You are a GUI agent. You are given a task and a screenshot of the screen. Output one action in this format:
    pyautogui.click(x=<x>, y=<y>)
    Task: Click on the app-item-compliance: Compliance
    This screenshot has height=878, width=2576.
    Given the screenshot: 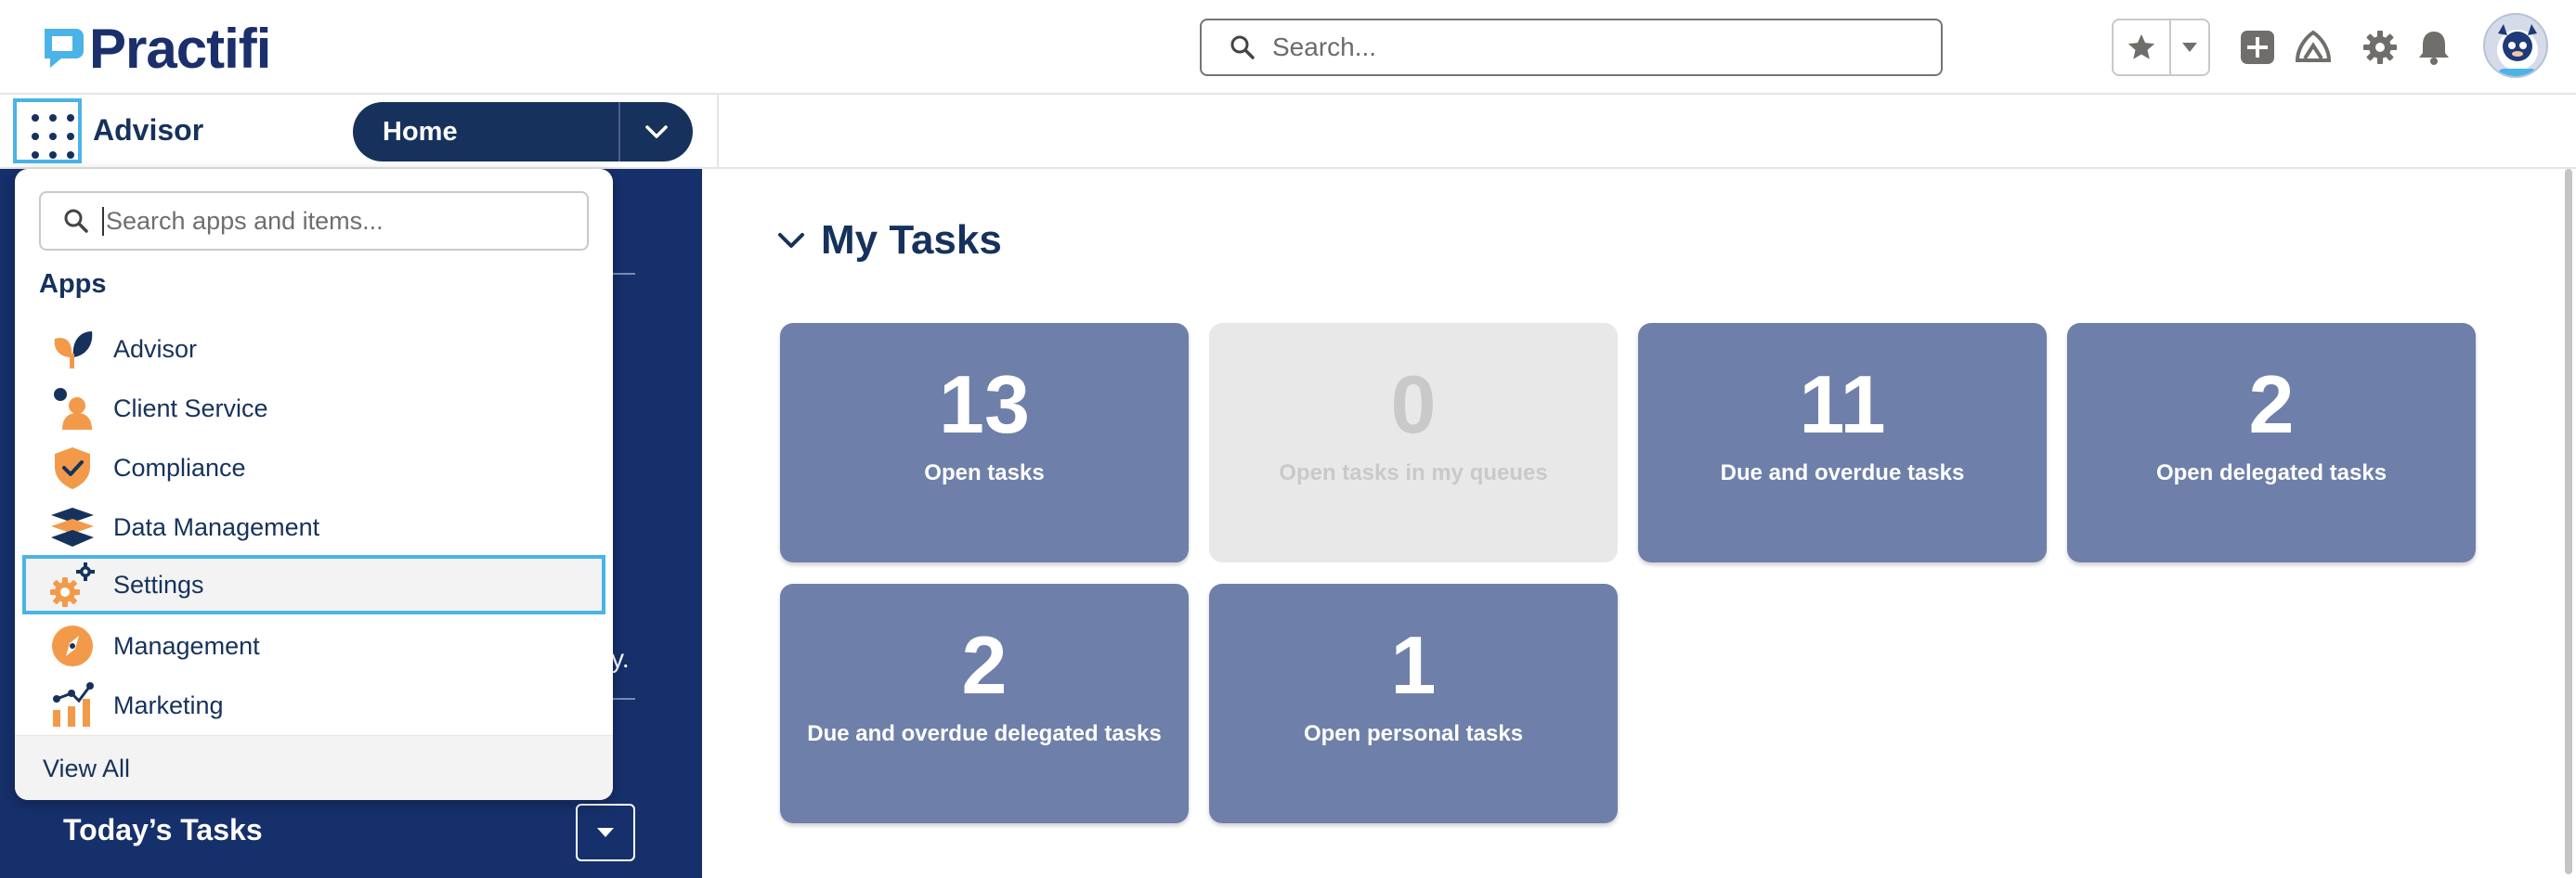 What is the action you would take?
    pyautogui.click(x=314, y=467)
    